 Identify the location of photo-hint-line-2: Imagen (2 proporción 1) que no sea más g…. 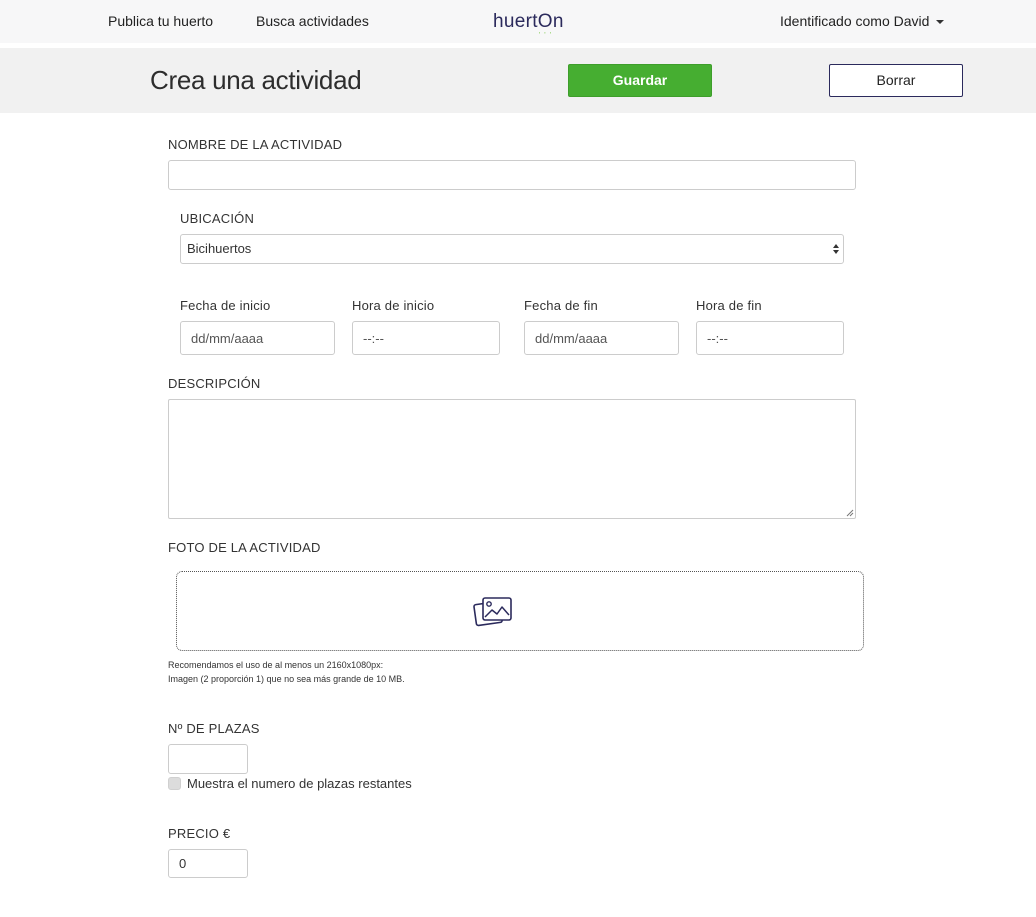
(286, 679).